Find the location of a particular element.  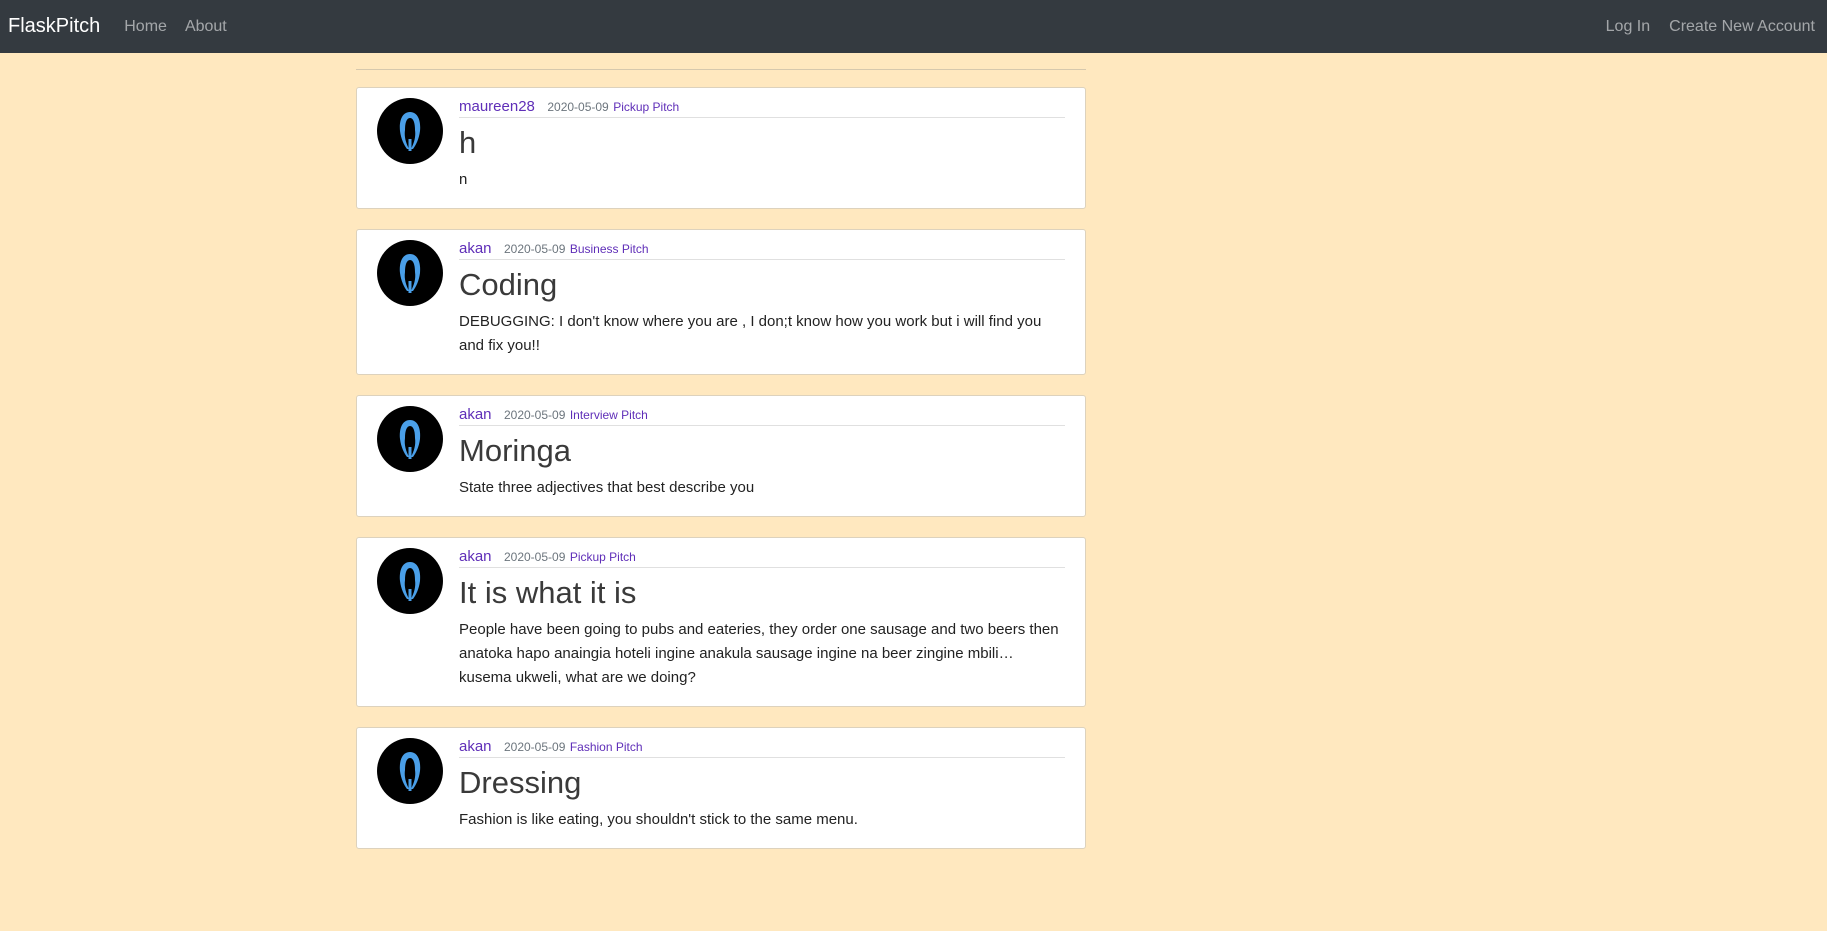

pitch-title: Coding is located at coordinates (508, 284).